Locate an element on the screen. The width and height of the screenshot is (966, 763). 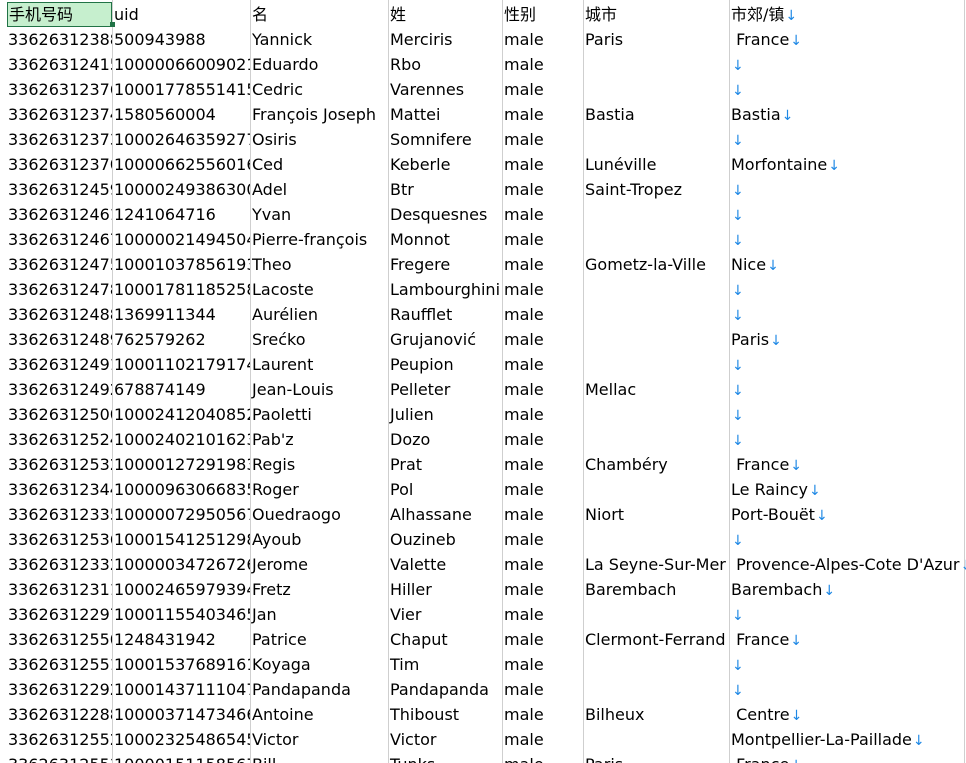
cell-first-name: Ouedraogo is located at coordinates (319, 514).